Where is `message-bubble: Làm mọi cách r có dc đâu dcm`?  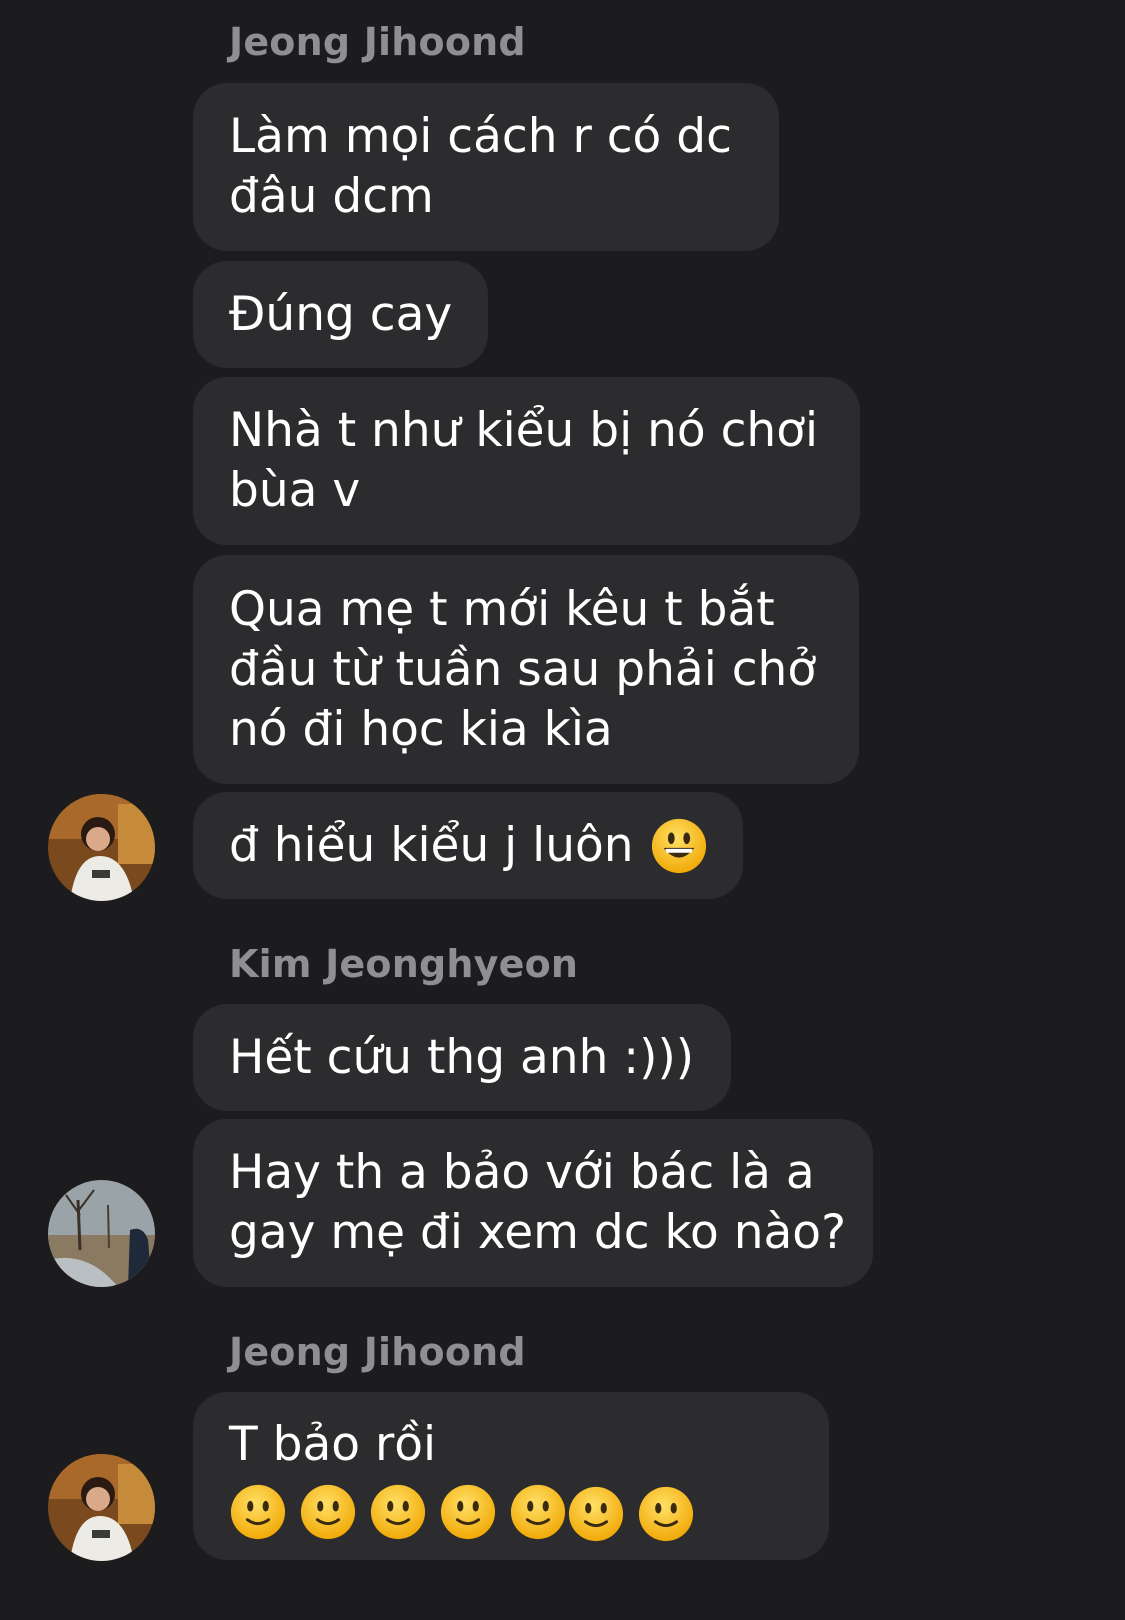 message-bubble: Làm mọi cách r có dc đâu dcm is located at coordinates (486, 167).